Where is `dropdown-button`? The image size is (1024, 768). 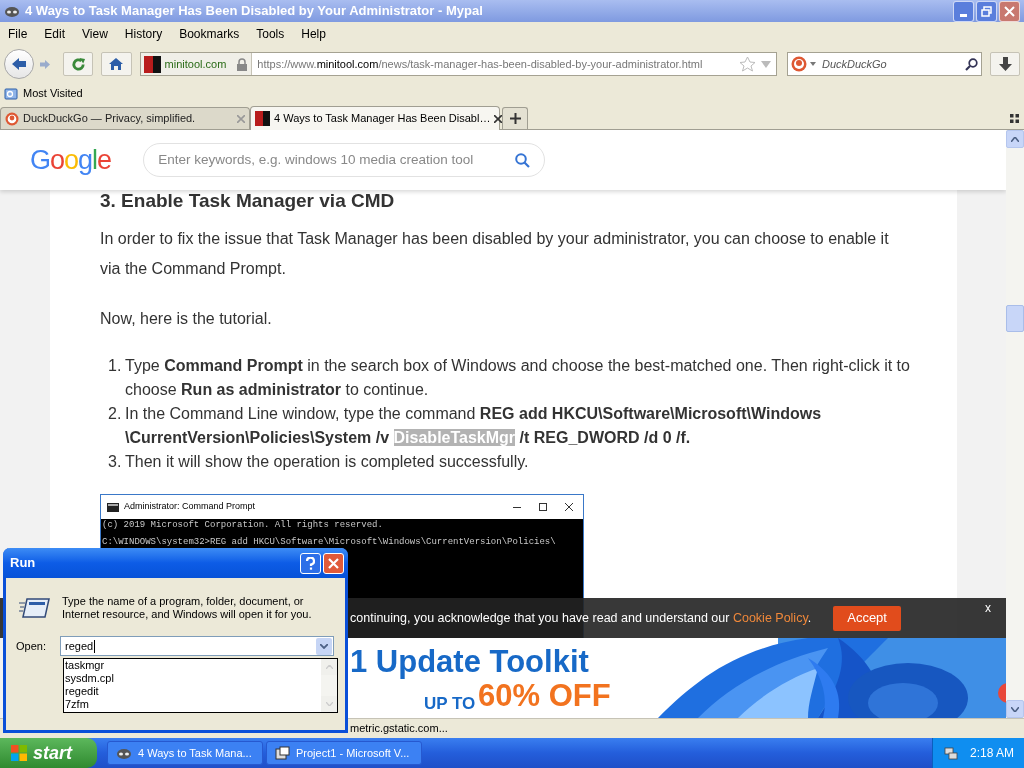 dropdown-button is located at coordinates (324, 646).